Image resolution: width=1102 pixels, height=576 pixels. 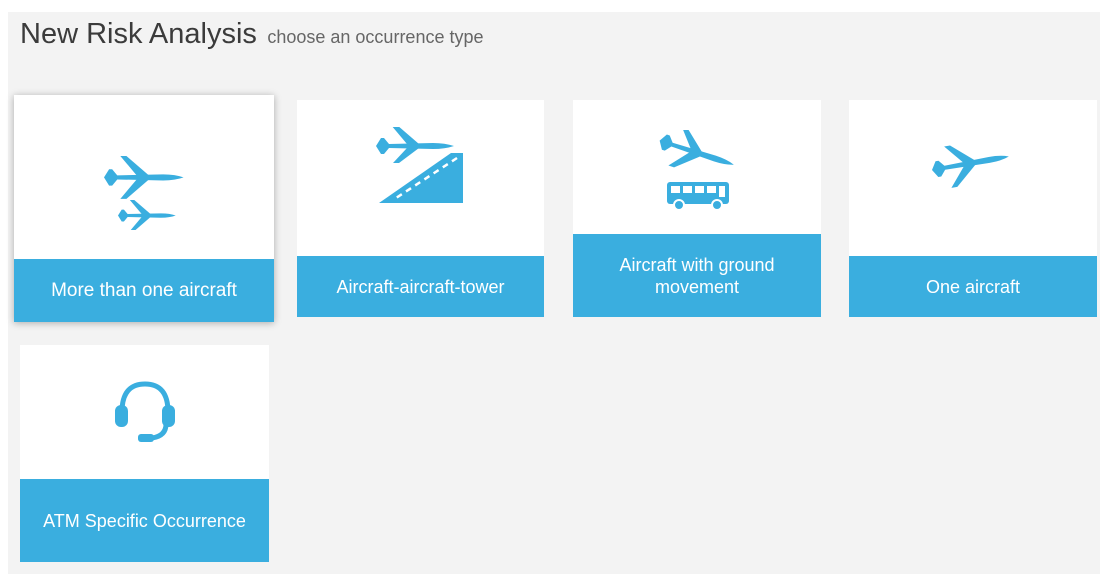 I want to click on page-title: New Risk Analysis, so click(x=138, y=34).